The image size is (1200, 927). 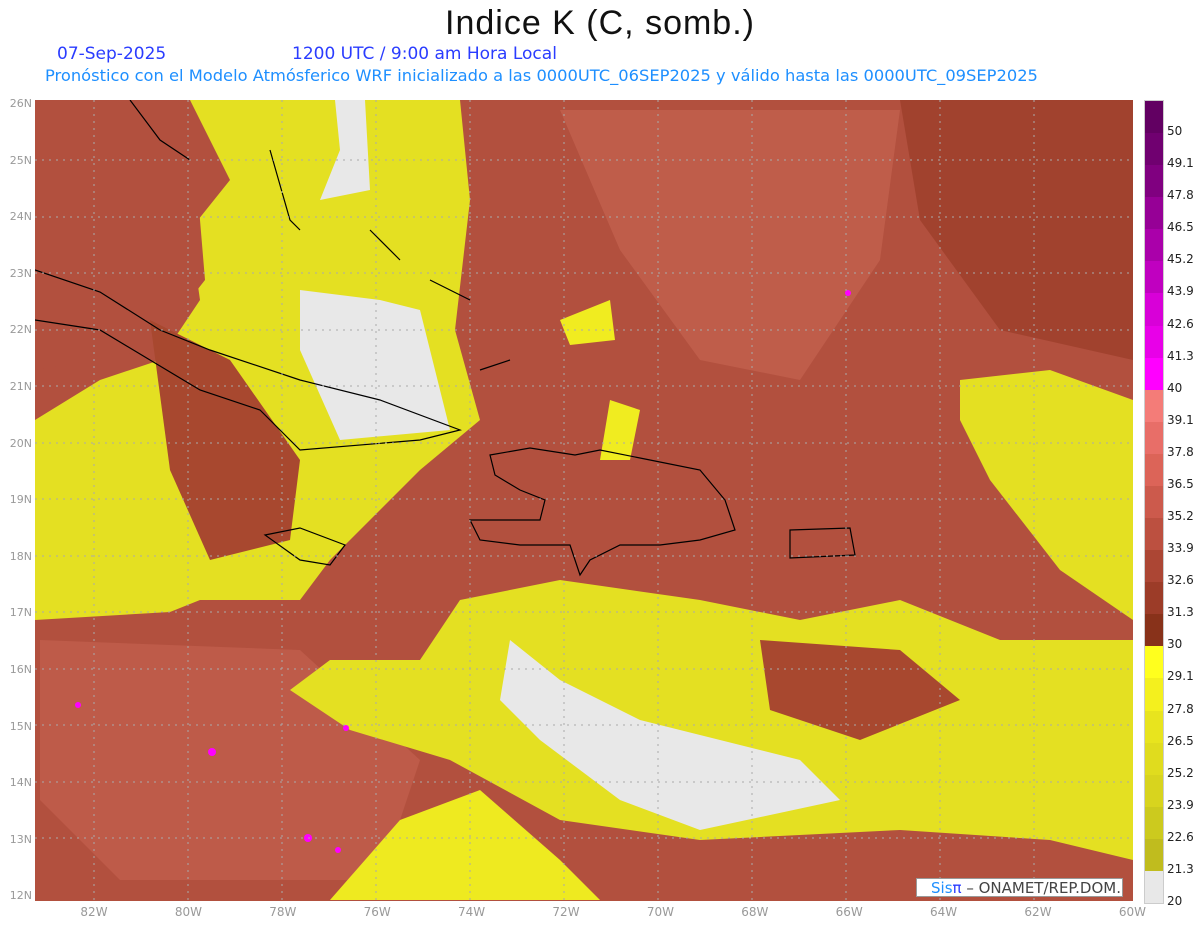 What do you see at coordinates (20, 386) in the screenshot?
I see `lat-tick-label: 21N` at bounding box center [20, 386].